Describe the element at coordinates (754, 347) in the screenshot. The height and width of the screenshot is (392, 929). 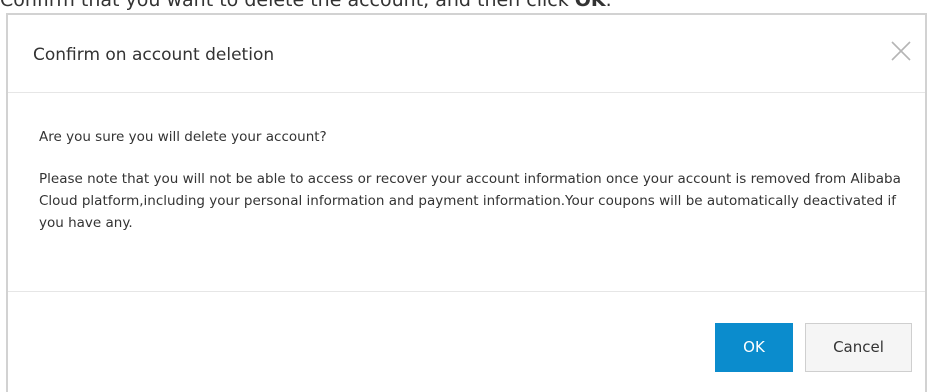
I see `ok-button: OK` at that location.